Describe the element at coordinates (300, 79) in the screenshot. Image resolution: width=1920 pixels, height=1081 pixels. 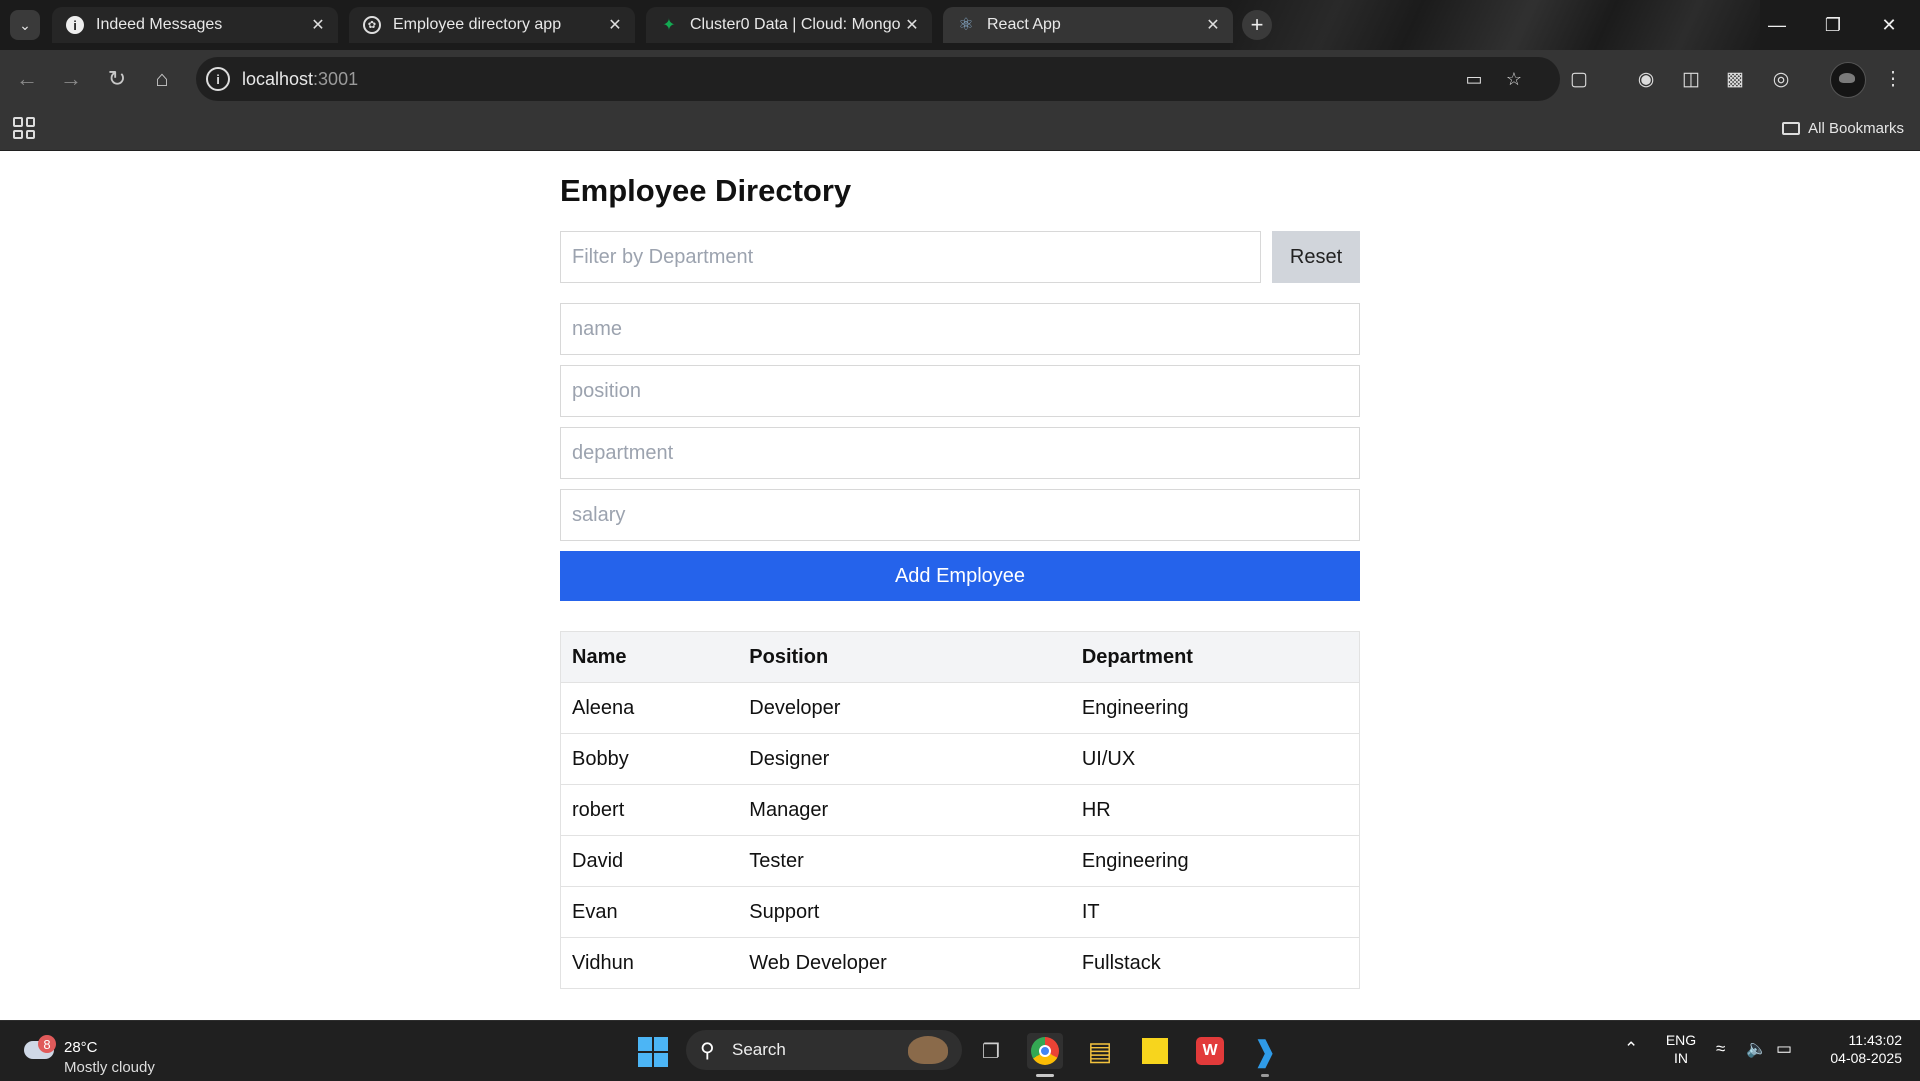
I see `url-text: localhost:3001` at that location.